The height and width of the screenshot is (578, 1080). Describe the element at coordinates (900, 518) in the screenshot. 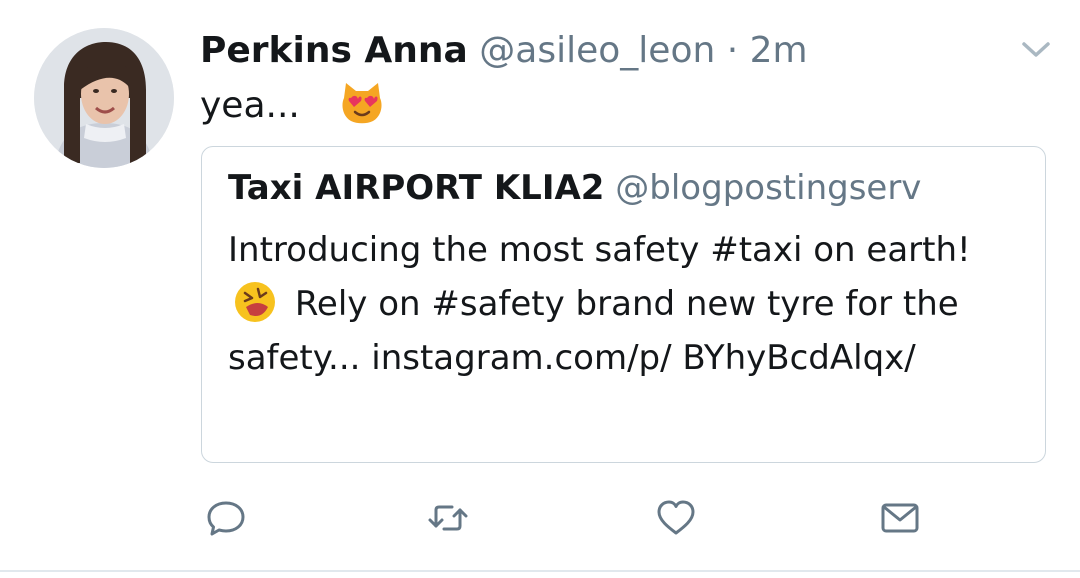

I see `envelope-icon` at that location.